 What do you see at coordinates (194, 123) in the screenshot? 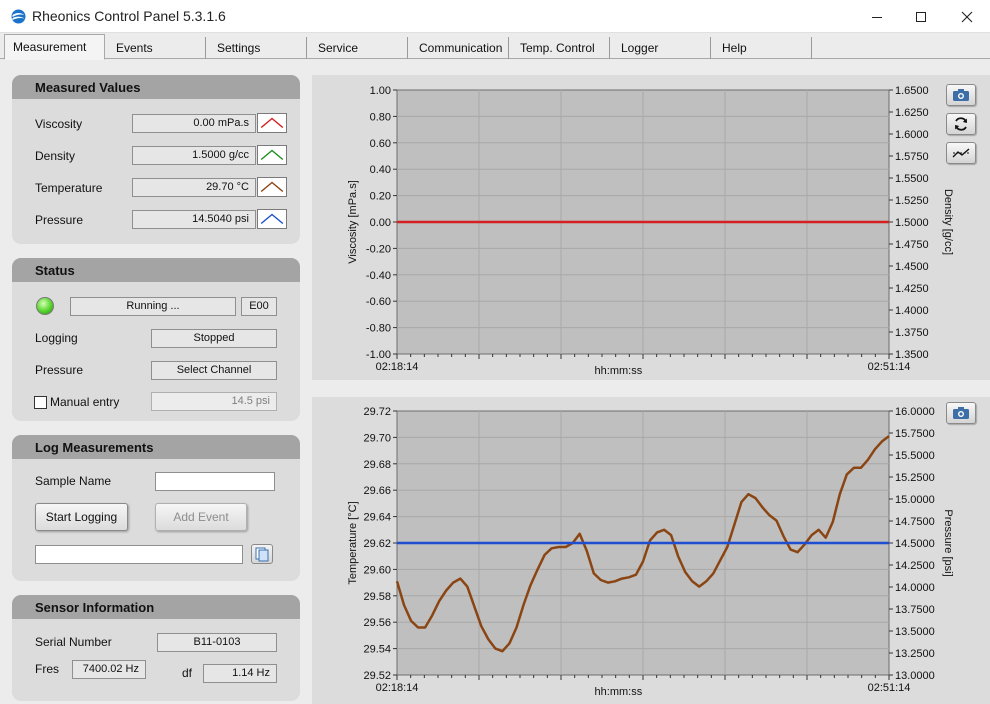
I see `viscosity-value: 0.00 mPa.s` at bounding box center [194, 123].